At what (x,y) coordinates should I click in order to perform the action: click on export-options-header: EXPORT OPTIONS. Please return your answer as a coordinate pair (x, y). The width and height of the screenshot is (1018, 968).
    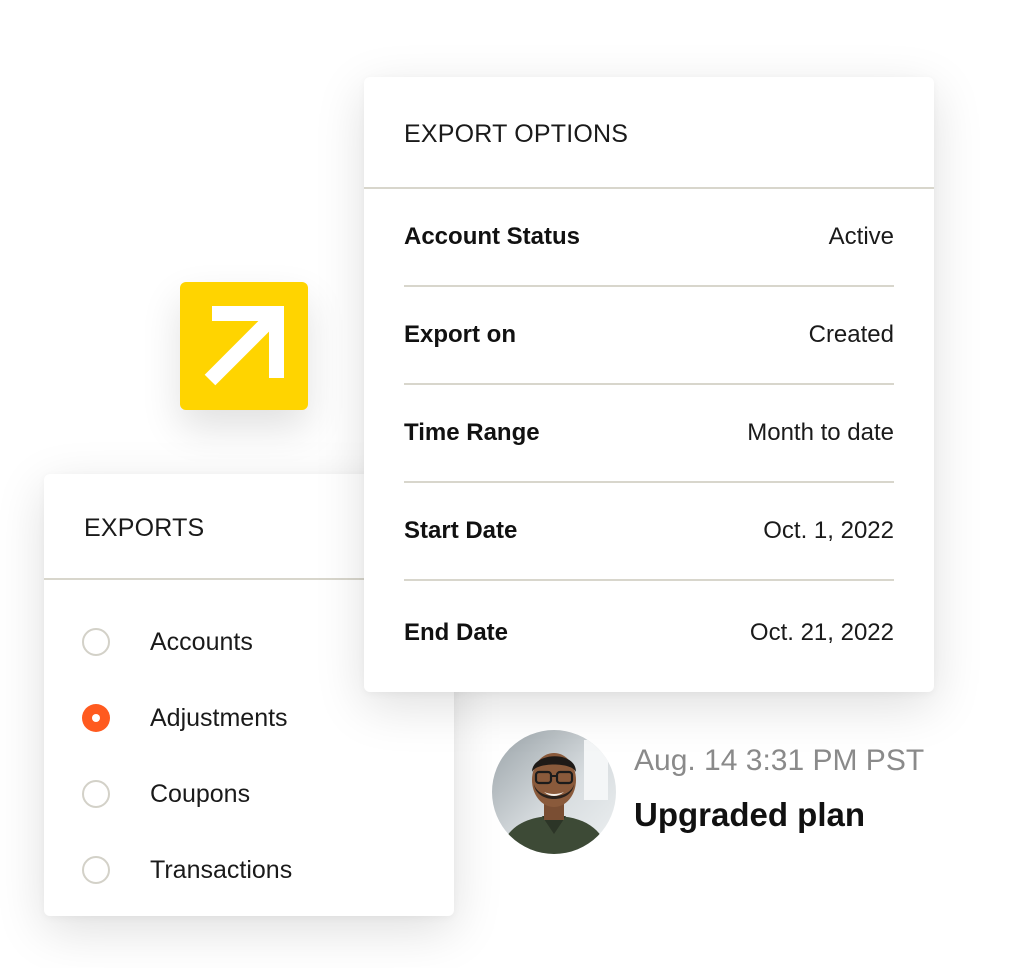
    Looking at the image, I should click on (649, 133).